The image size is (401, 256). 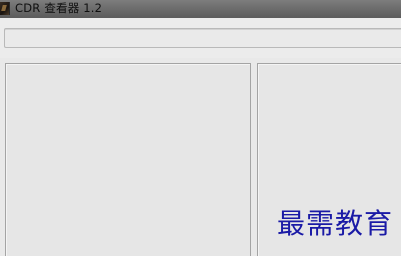 What do you see at coordinates (59, 8) in the screenshot?
I see `window-title: CDR 查看器 1.2` at bounding box center [59, 8].